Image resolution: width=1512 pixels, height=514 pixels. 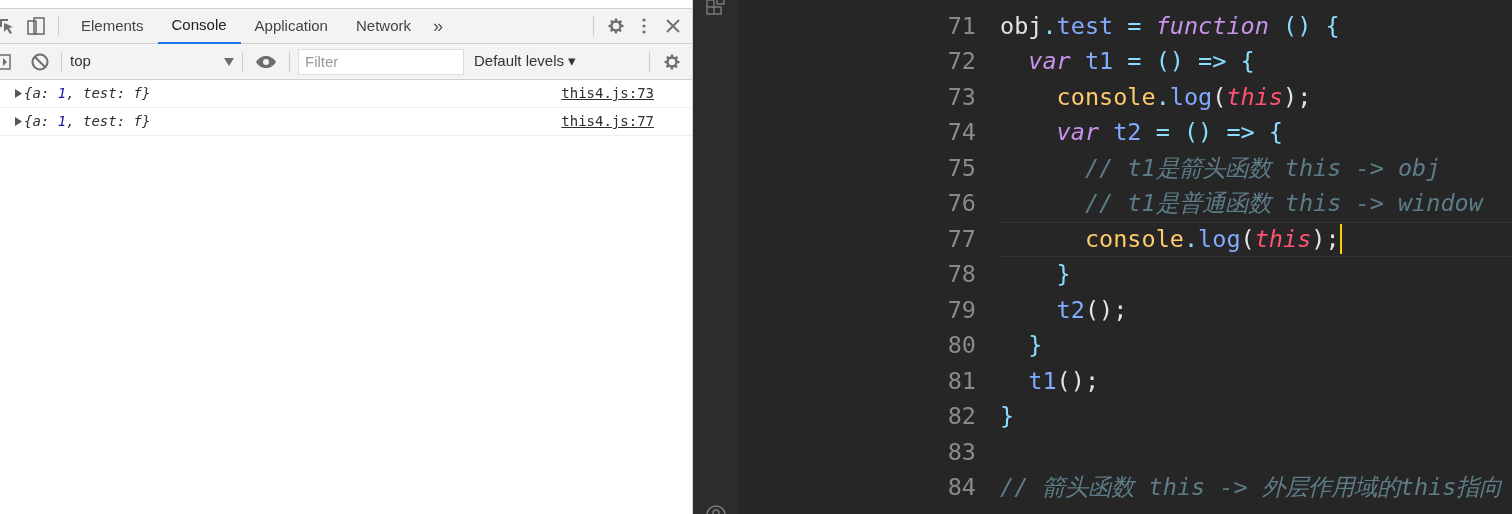 I want to click on code-line: var t1 = () => {, so click(x=1141, y=62).